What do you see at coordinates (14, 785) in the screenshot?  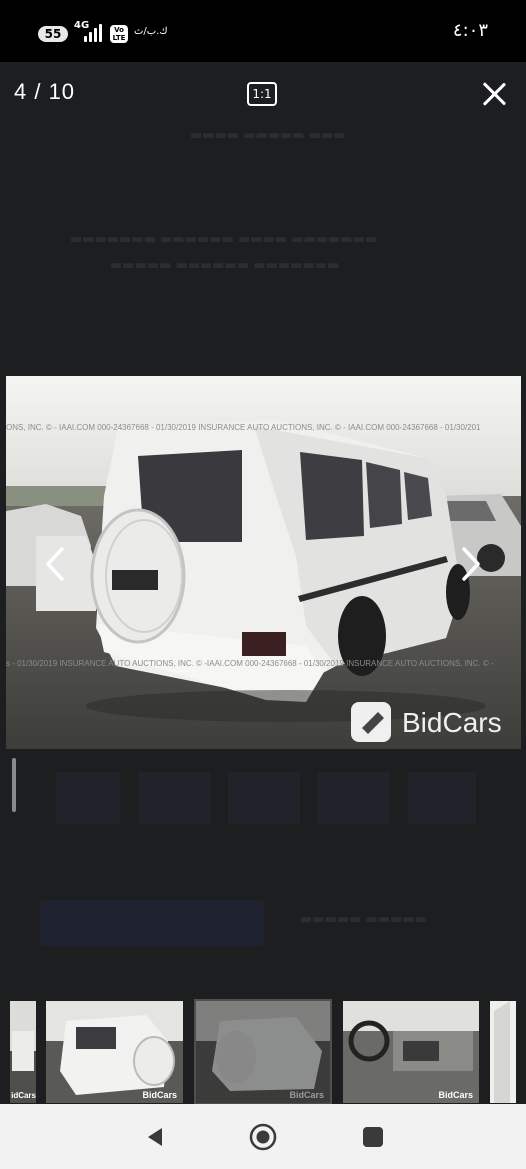 I see `scroll-indicator` at bounding box center [14, 785].